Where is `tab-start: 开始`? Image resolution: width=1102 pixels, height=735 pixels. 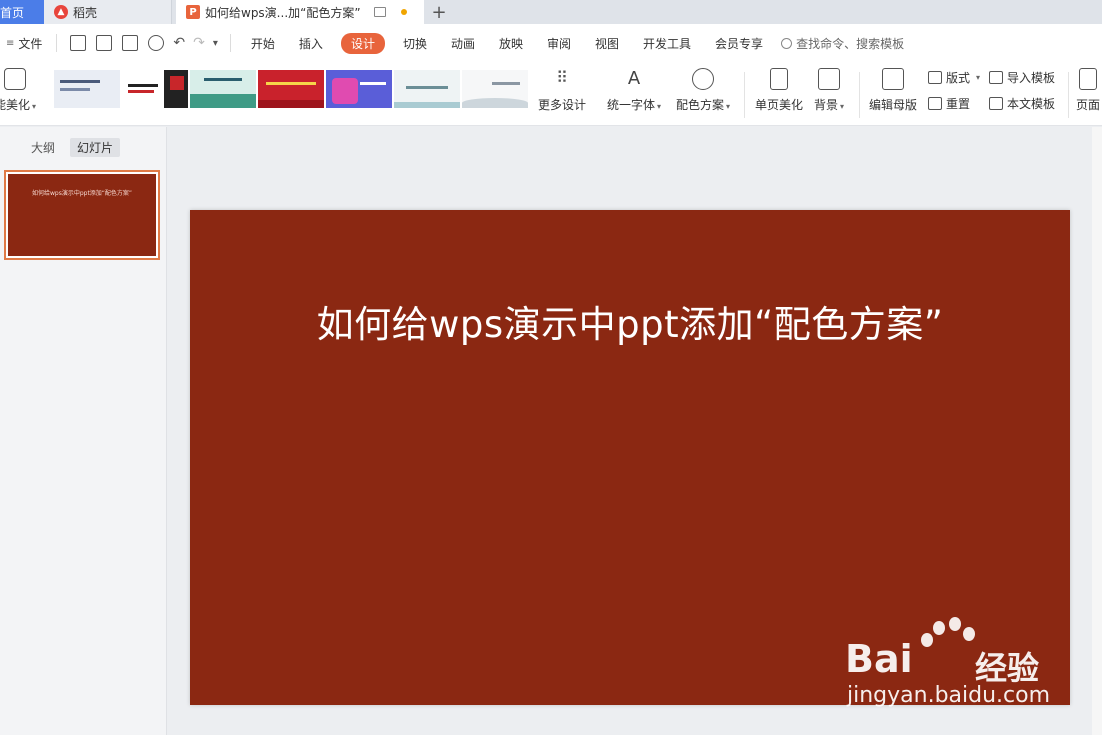 tab-start: 开始 is located at coordinates (263, 43).